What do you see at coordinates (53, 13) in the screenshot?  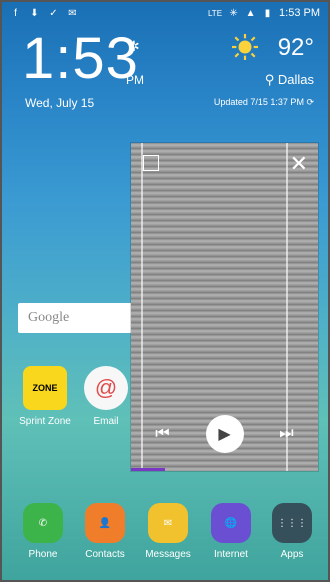 I see `check-icon: ✓` at bounding box center [53, 13].